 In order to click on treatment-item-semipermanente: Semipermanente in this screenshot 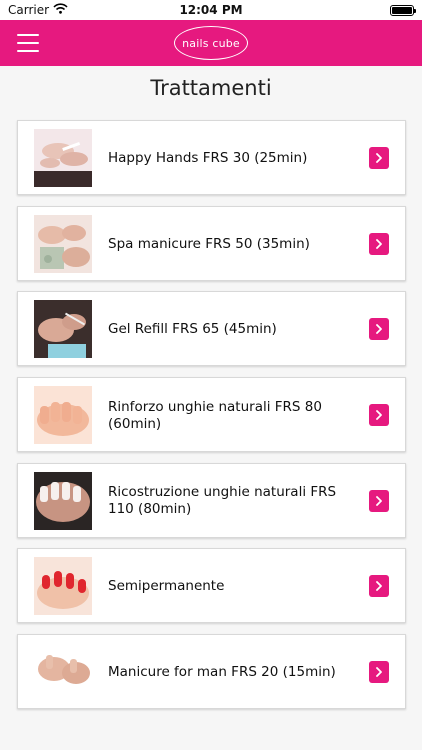, I will do `click(211, 586)`.